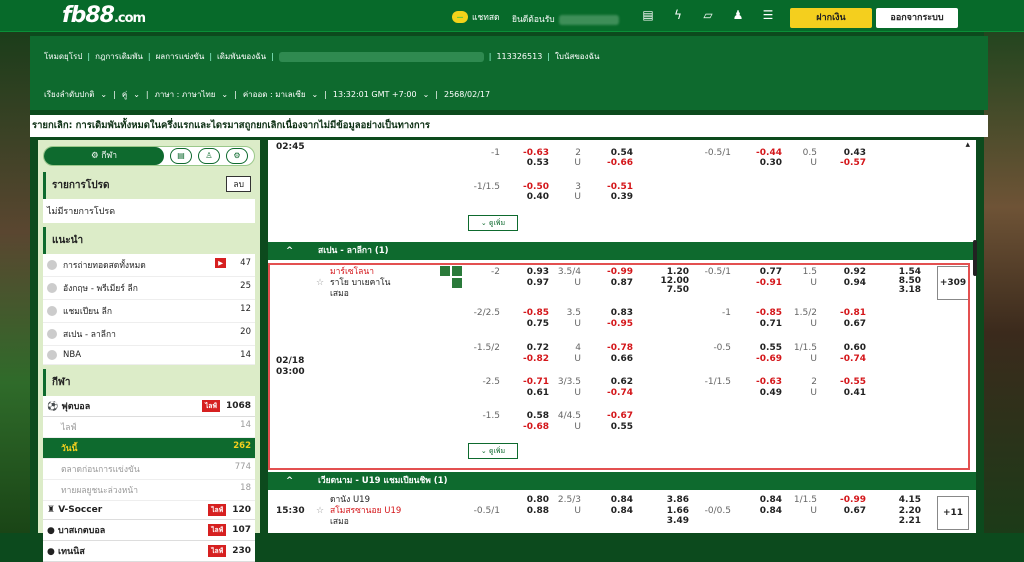 The width and height of the screenshot is (1024, 562). What do you see at coordinates (149, 510) in the screenshot?
I see `sport-vsoccer: ♜ V-Soccer ไลฟ์ 120` at bounding box center [149, 510].